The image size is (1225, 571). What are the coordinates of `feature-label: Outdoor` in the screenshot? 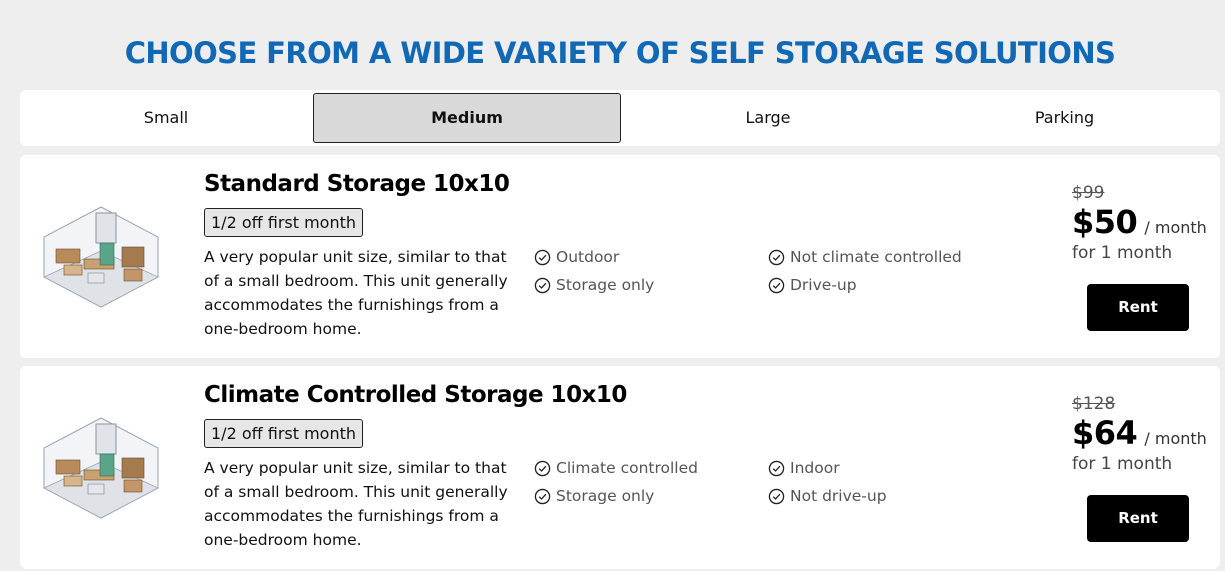 It's located at (588, 257).